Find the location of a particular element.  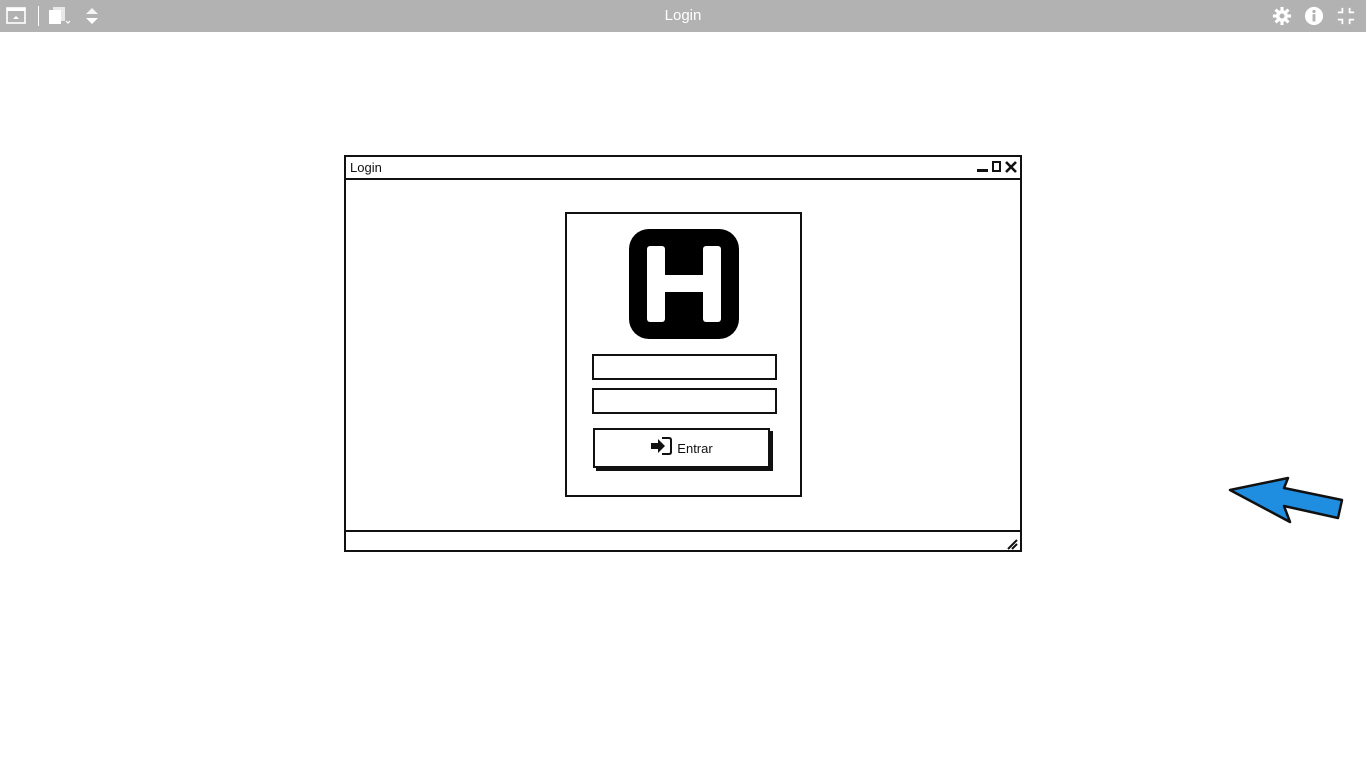

username-field is located at coordinates (684, 367).